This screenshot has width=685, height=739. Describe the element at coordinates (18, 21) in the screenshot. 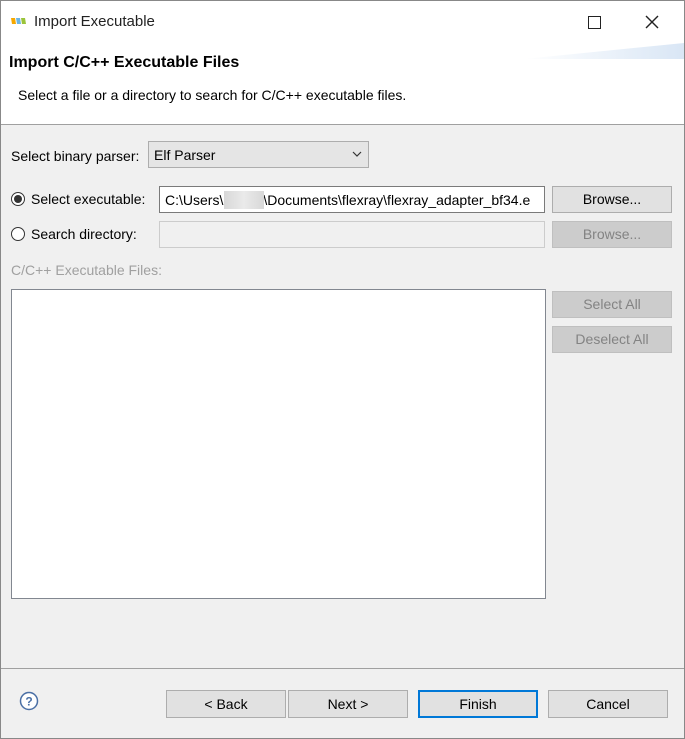

I see `nxp-app-icon` at that location.